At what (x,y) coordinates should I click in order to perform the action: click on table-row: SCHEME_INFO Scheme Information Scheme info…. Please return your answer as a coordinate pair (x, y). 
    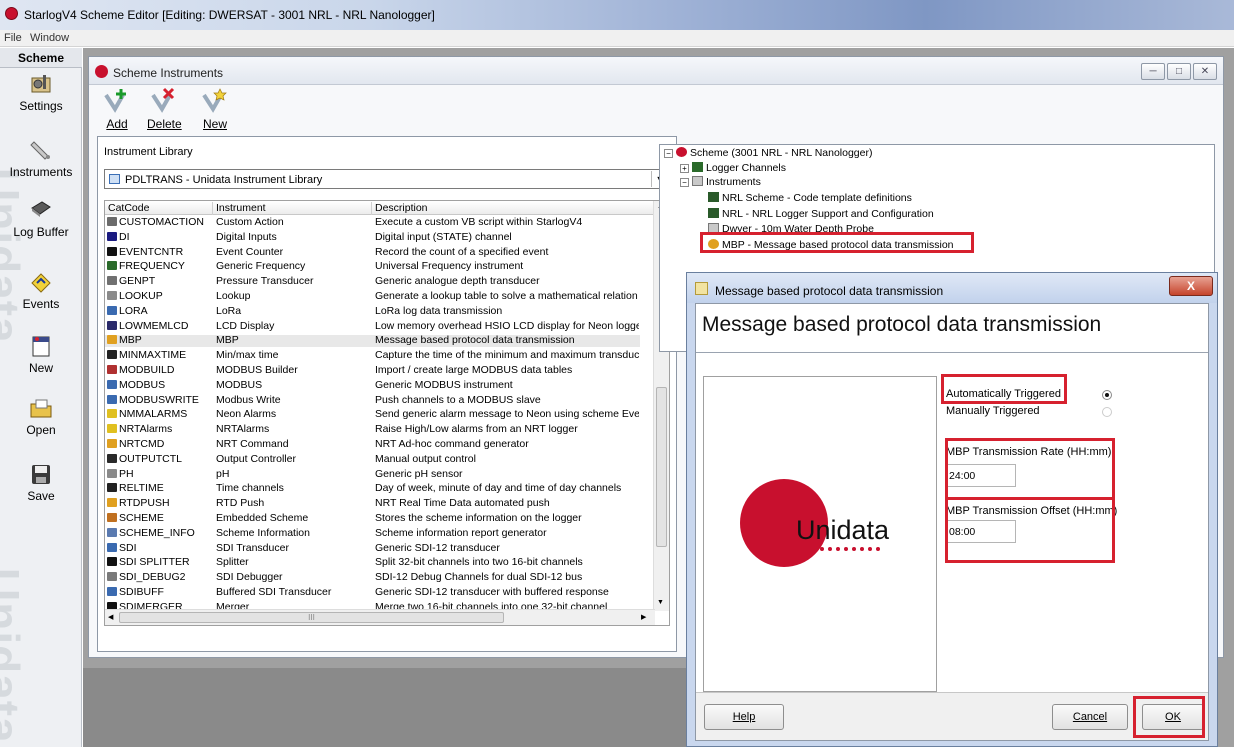
    Looking at the image, I should click on (372, 533).